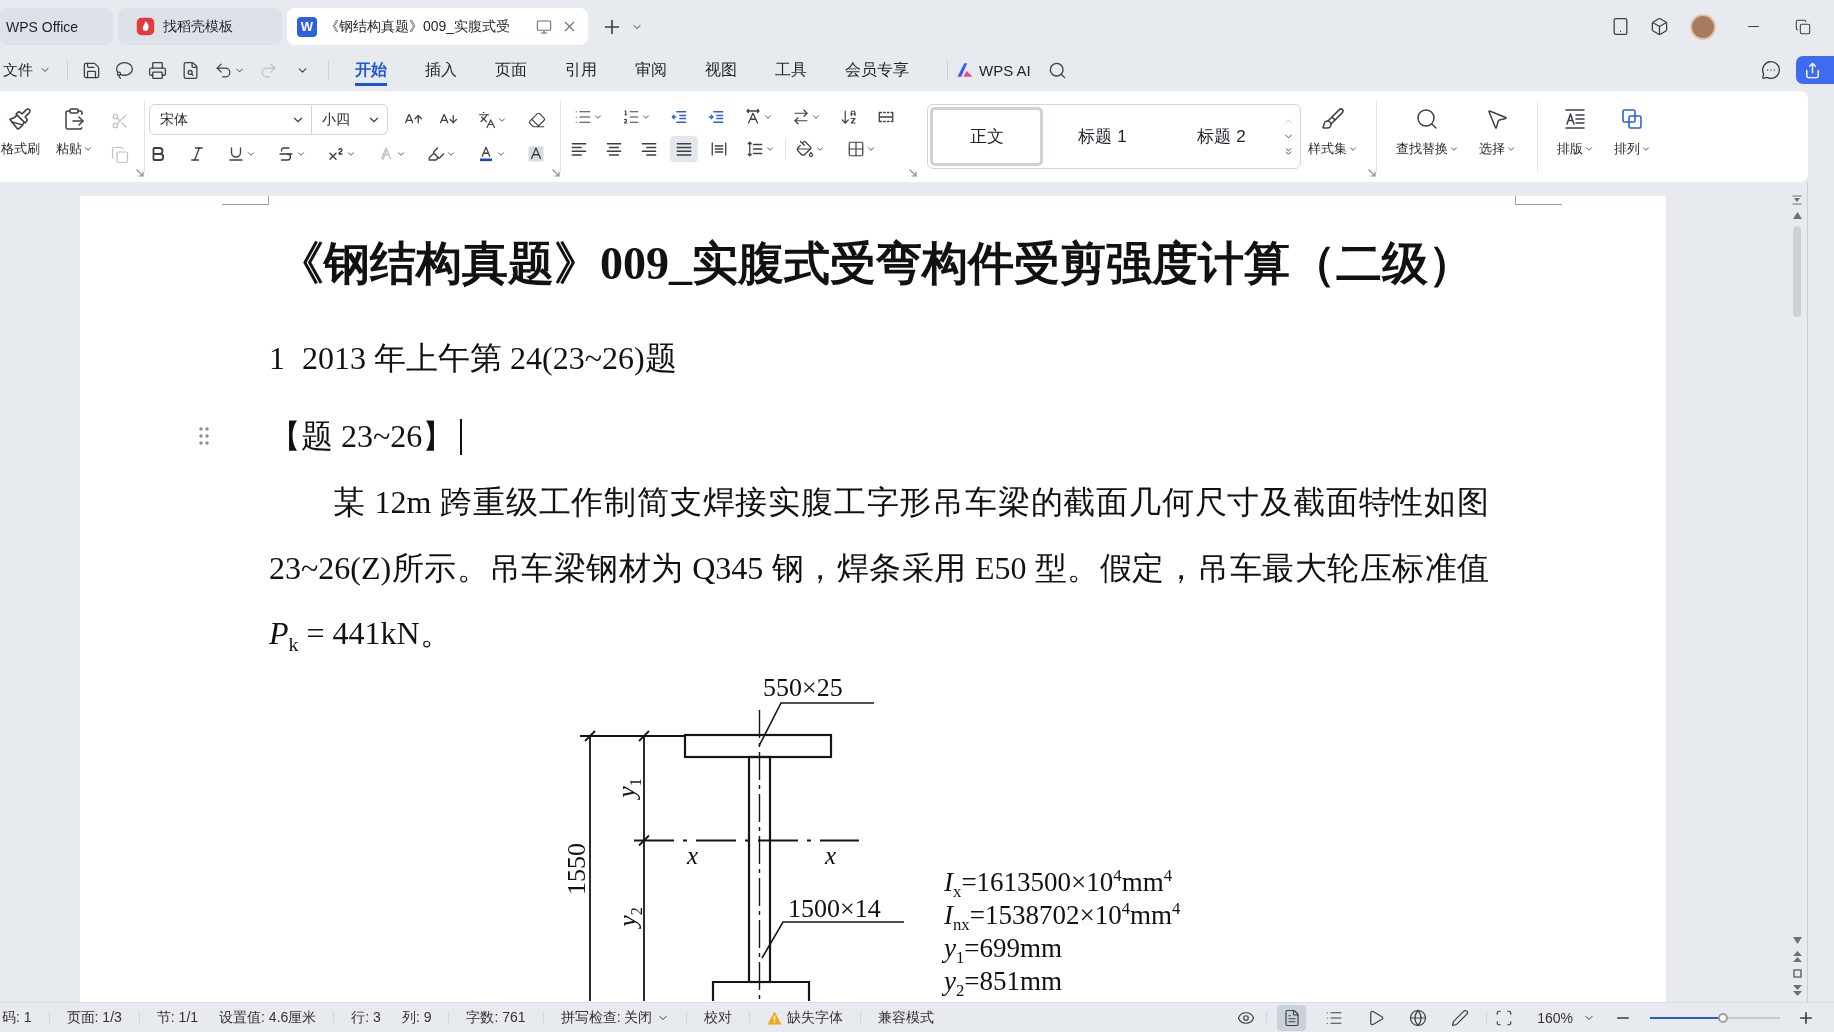 Image resolution: width=1834 pixels, height=1032 pixels. What do you see at coordinates (230, 119) in the screenshot?
I see `font-name-dropdown: 宋体` at bounding box center [230, 119].